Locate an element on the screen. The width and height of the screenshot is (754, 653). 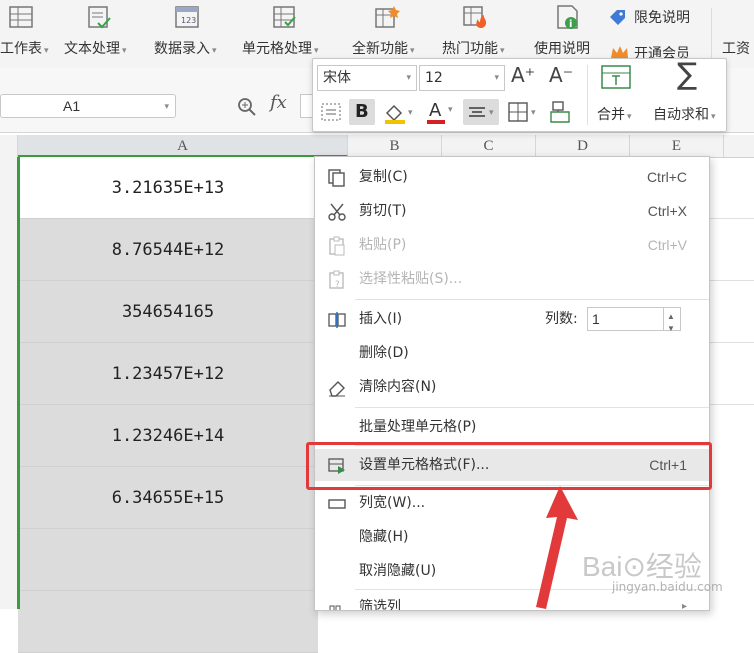
free-info-label: 限免说明 is located at coordinates (662, 18).